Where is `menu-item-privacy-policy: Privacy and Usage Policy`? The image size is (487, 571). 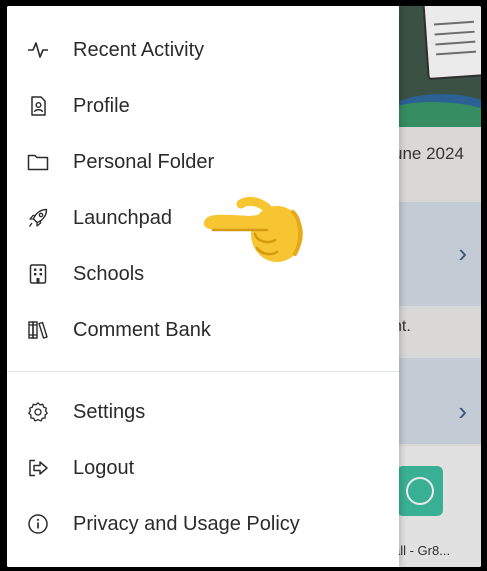 menu-item-privacy-policy: Privacy and Usage Policy is located at coordinates (203, 524).